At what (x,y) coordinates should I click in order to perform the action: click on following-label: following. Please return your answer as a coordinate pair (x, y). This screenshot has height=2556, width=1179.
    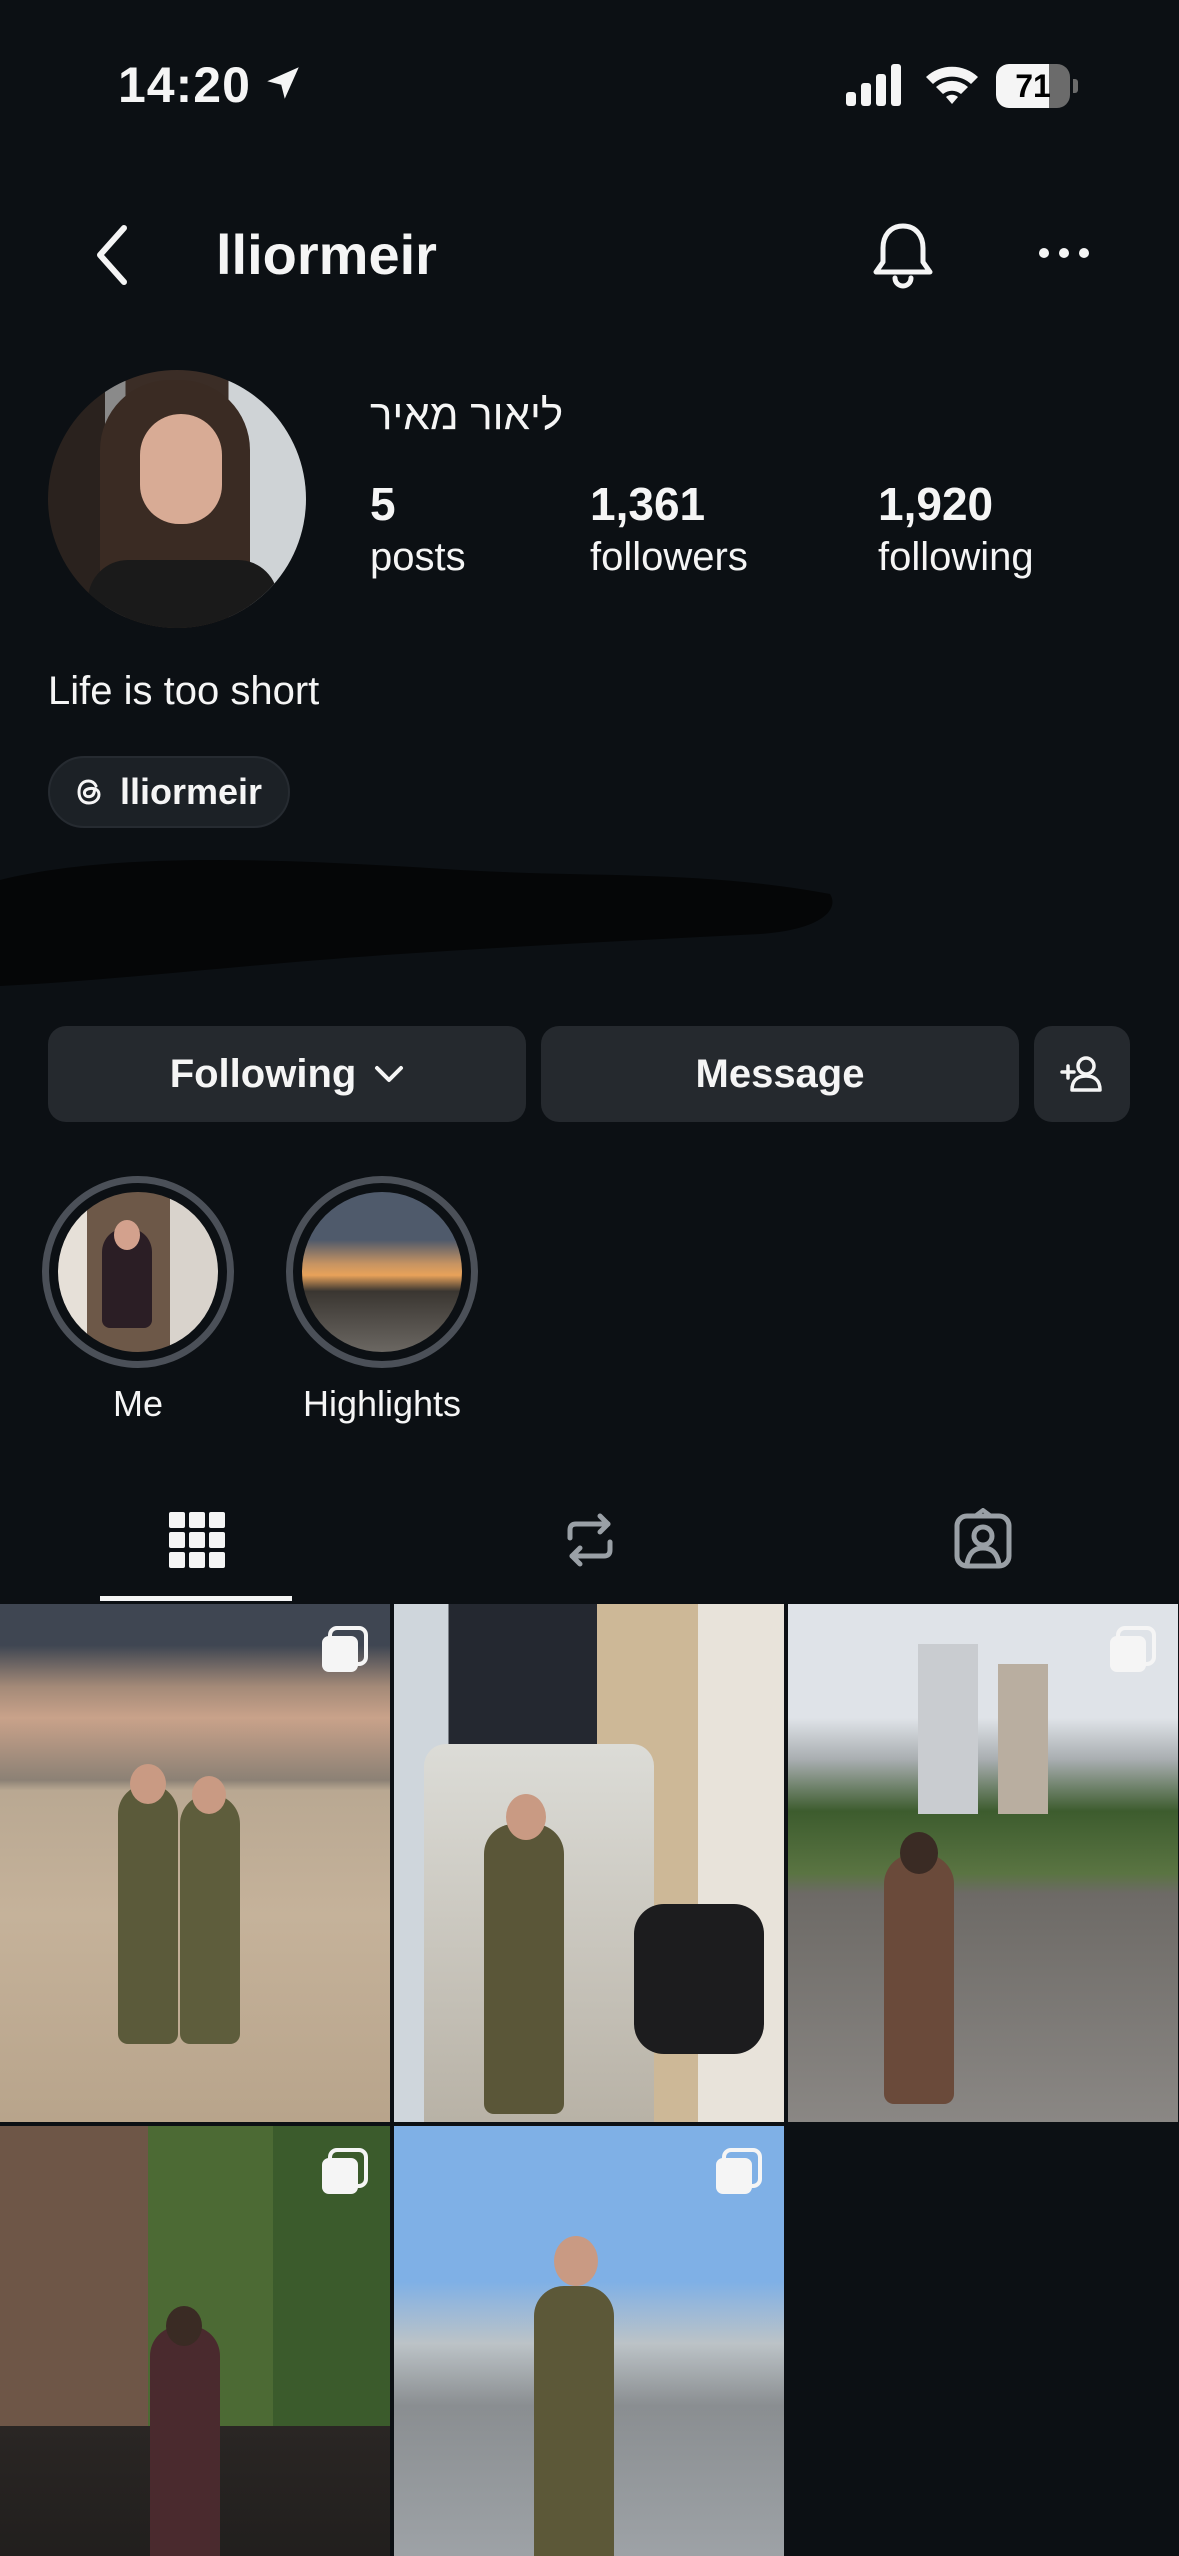
    Looking at the image, I should click on (956, 557).